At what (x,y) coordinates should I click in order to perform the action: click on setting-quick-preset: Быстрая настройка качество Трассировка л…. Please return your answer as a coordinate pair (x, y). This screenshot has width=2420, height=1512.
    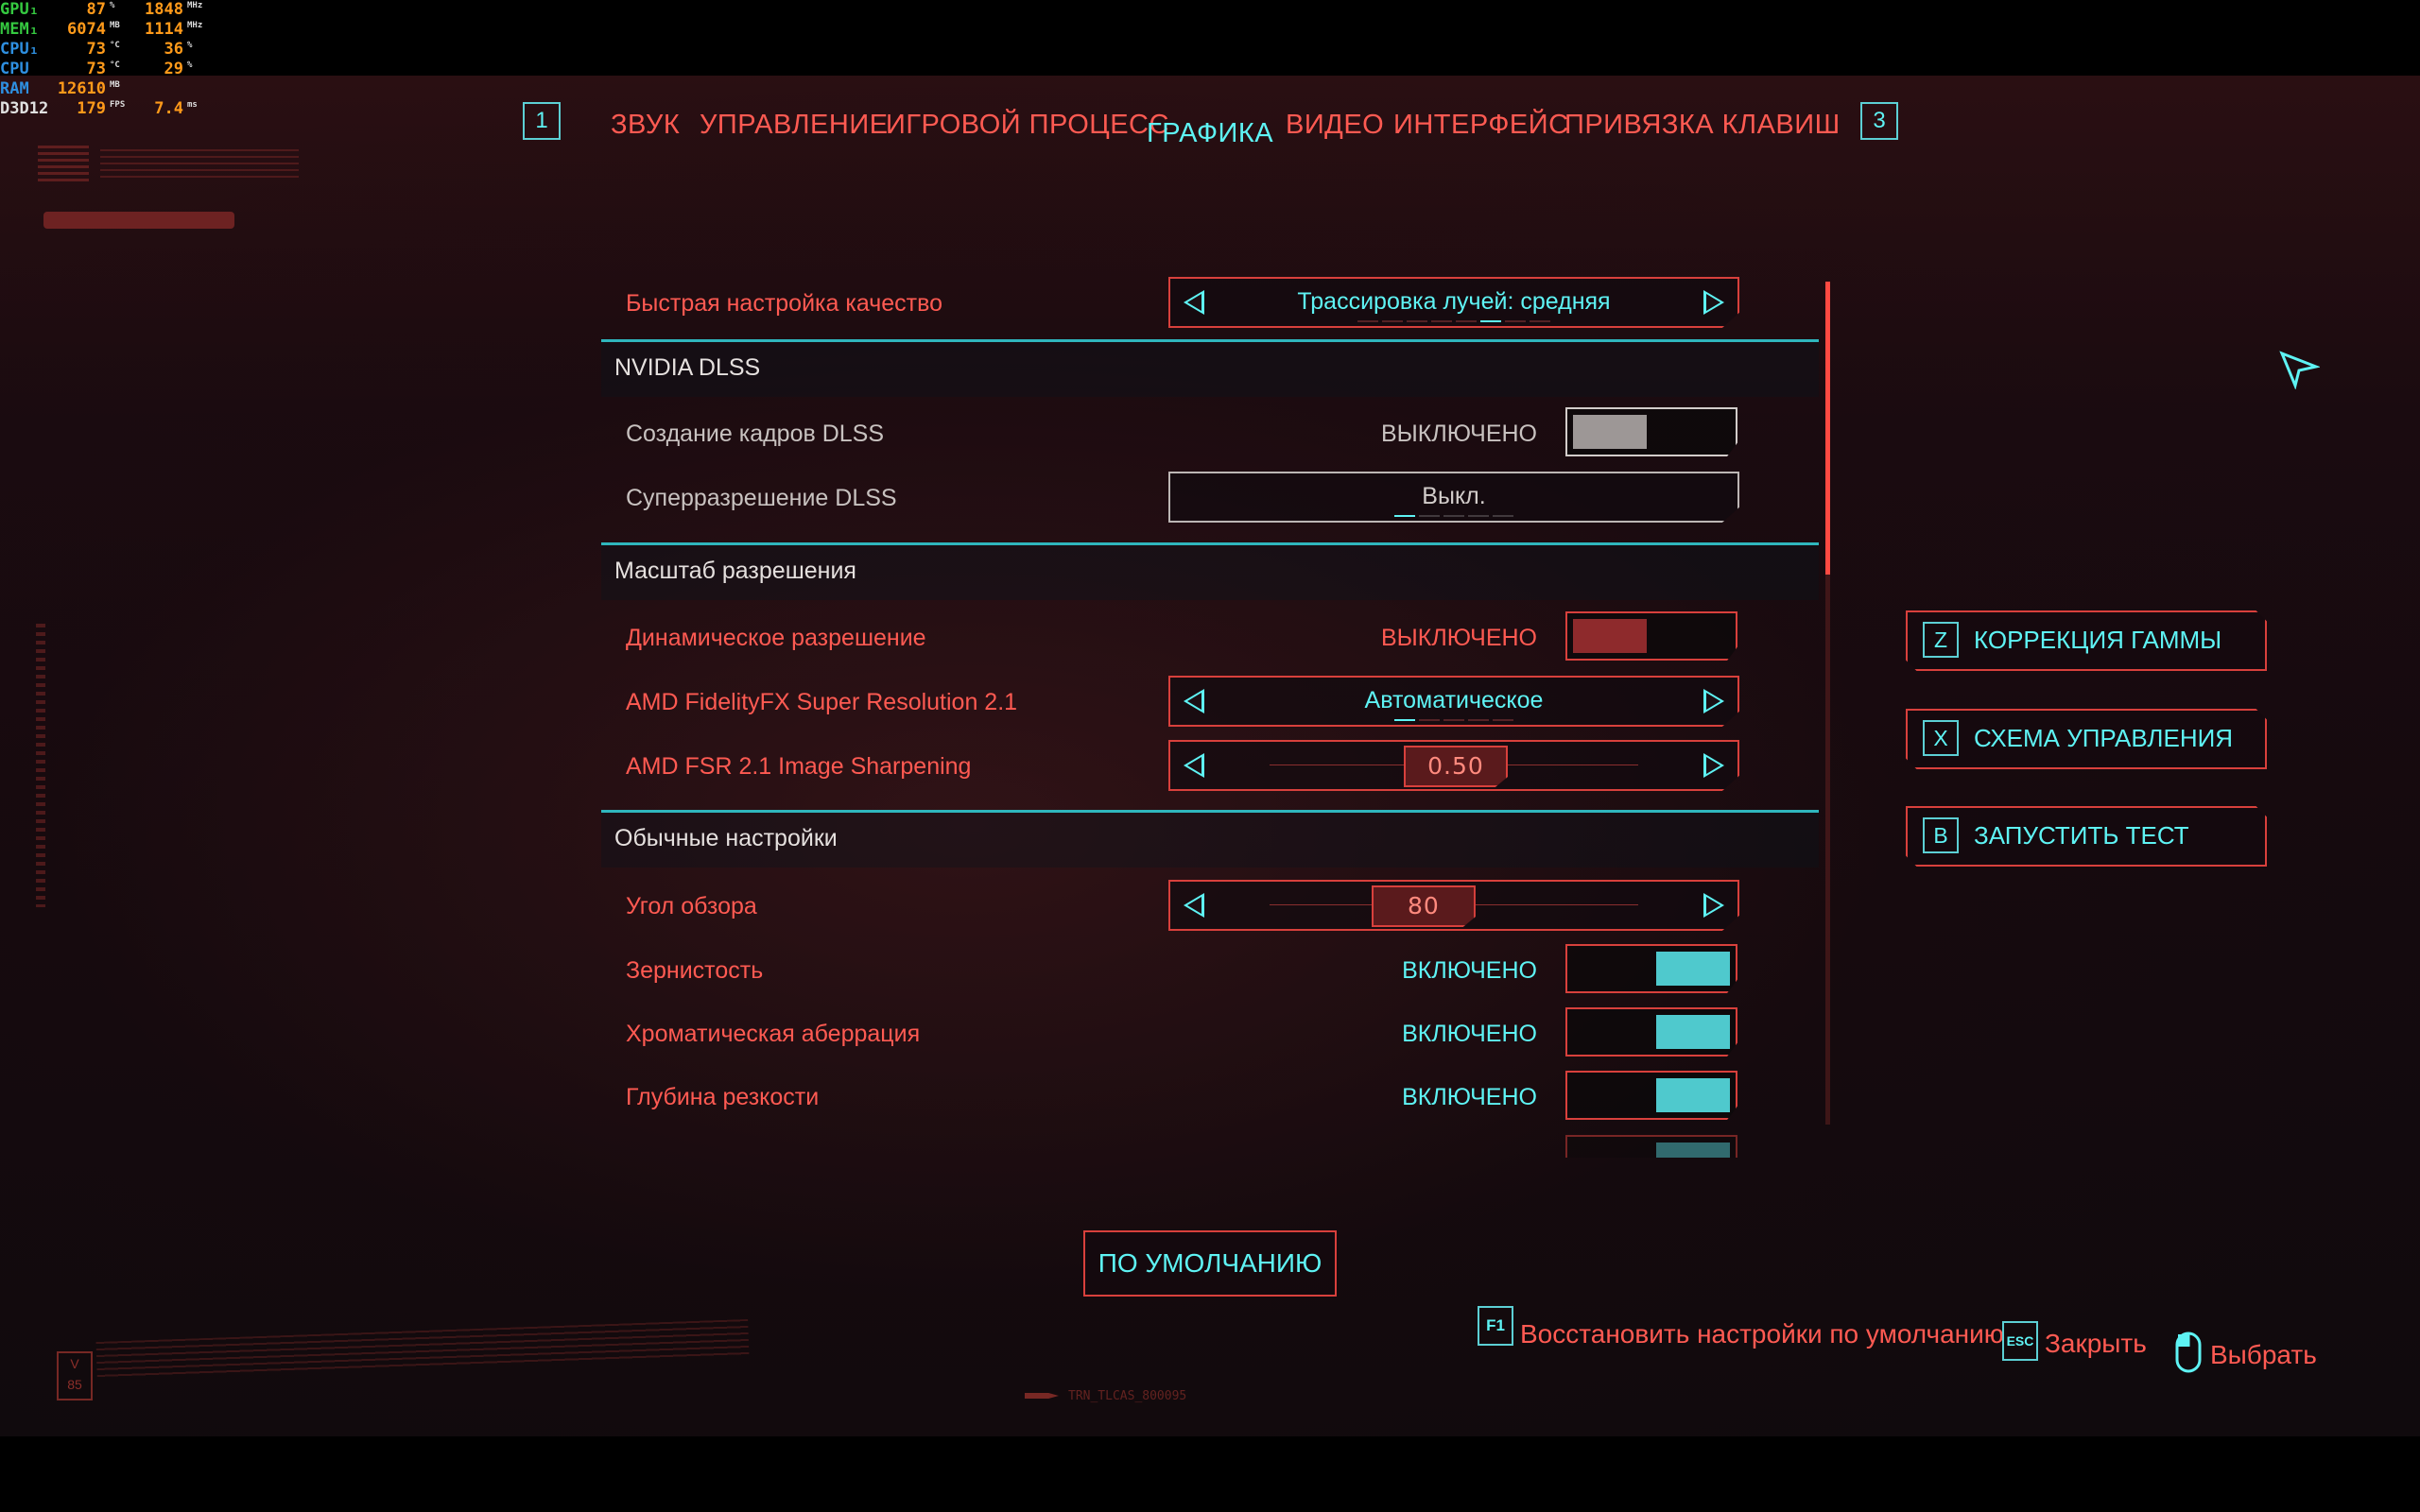
    Looking at the image, I should click on (1211, 304).